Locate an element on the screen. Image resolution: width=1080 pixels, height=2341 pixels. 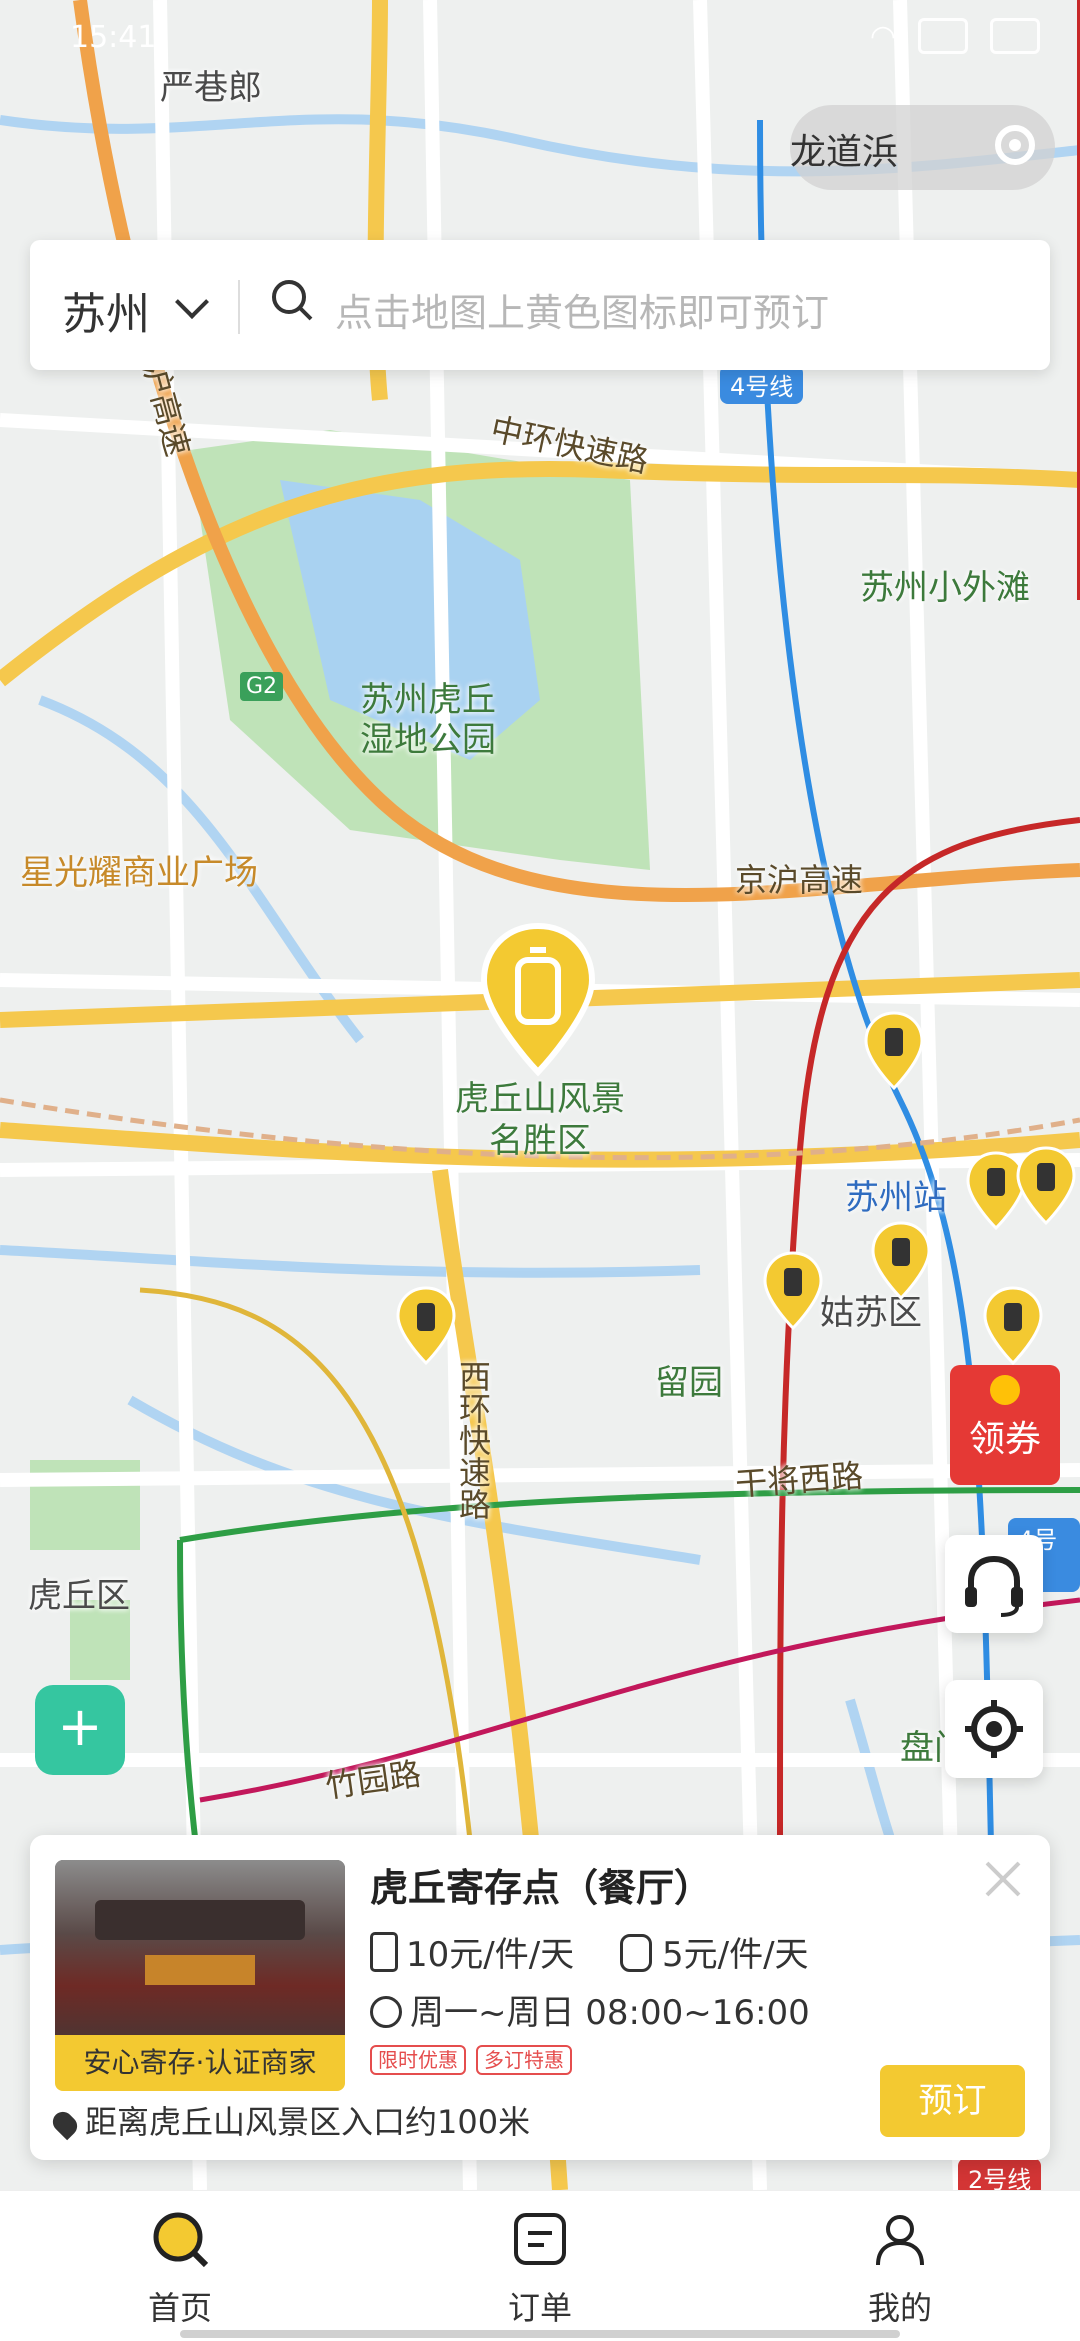
distance-info: 距离虎丘山风景区入口约100米 is located at coordinates (289, 2120).